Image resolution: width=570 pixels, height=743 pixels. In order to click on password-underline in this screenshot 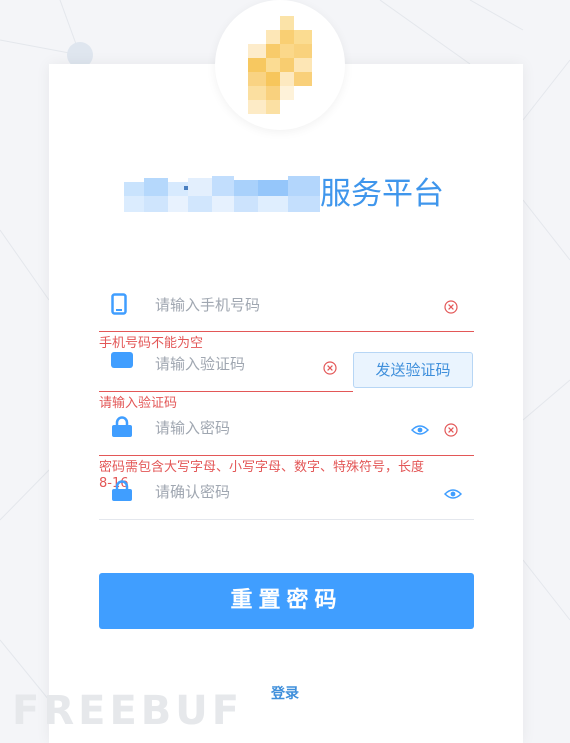, I will do `click(286, 455)`.